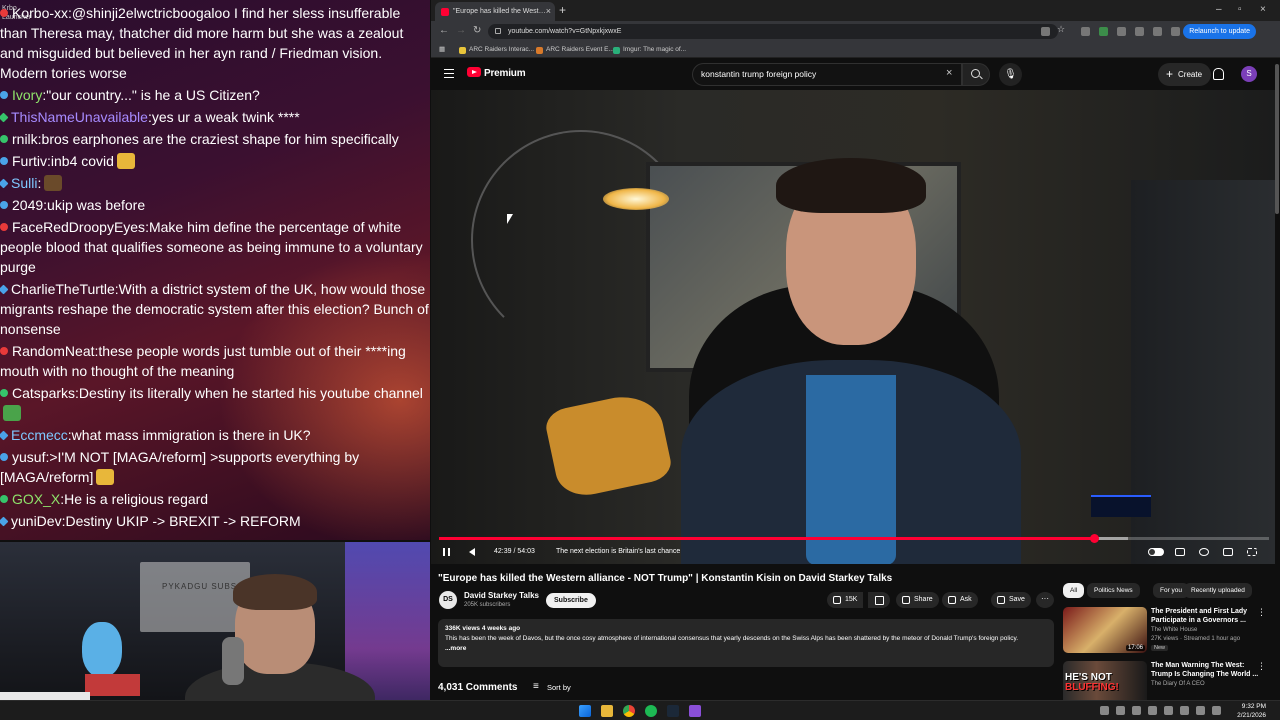 Image resolution: width=1280 pixels, height=720 pixels. What do you see at coordinates (960, 600) in the screenshot?
I see `ask-button: Ask` at bounding box center [960, 600].